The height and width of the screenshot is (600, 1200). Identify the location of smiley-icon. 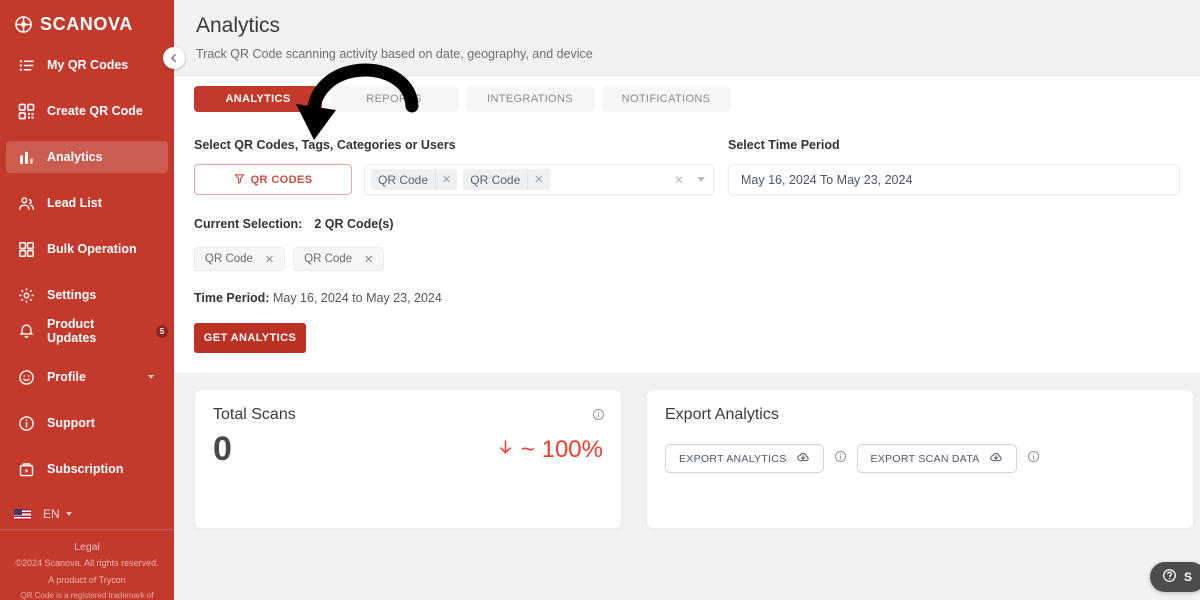
(26, 377).